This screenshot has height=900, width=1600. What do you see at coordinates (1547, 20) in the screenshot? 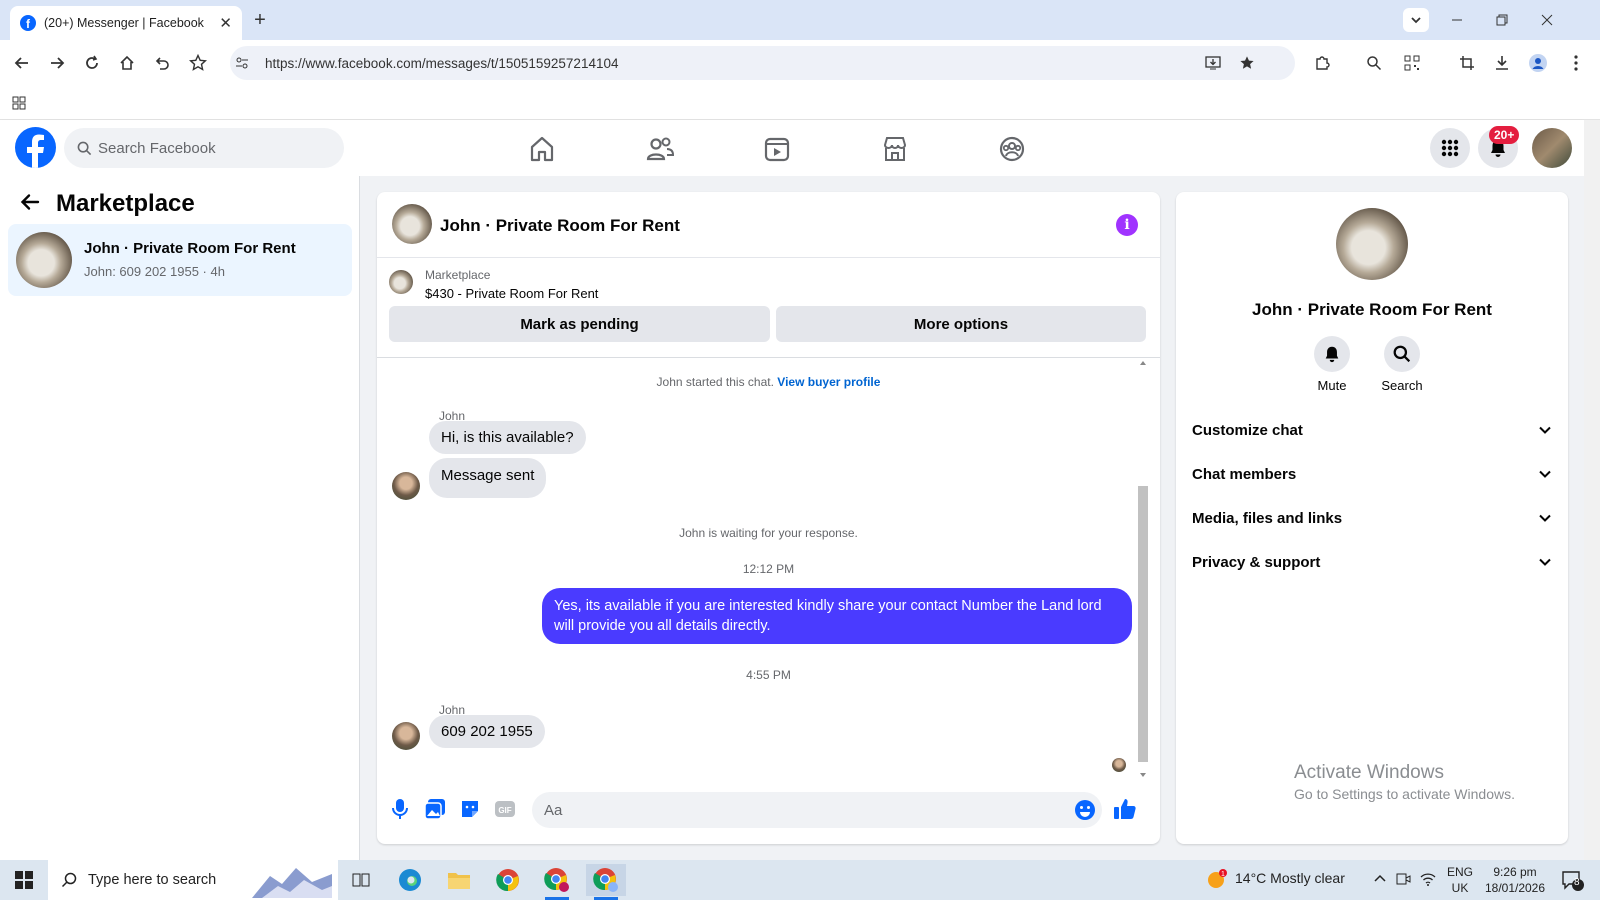
I see `window-close-icon` at bounding box center [1547, 20].